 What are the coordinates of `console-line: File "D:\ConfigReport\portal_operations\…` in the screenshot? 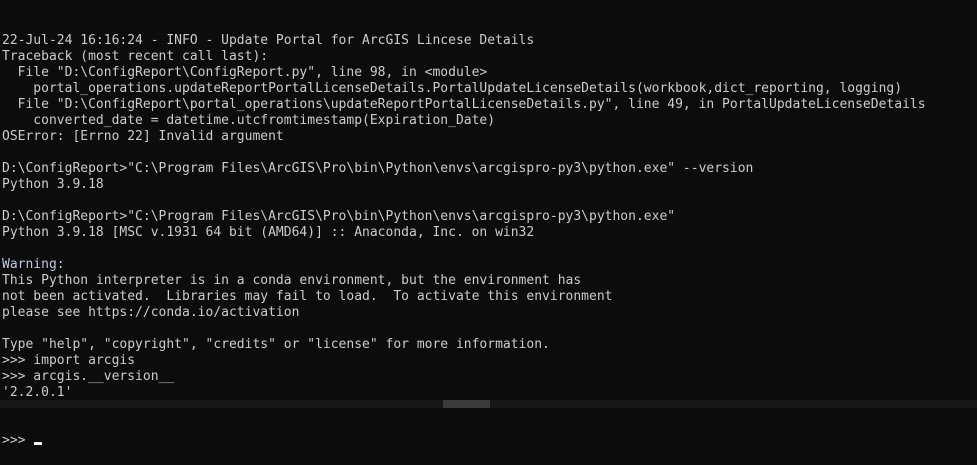 It's located at (464, 104).